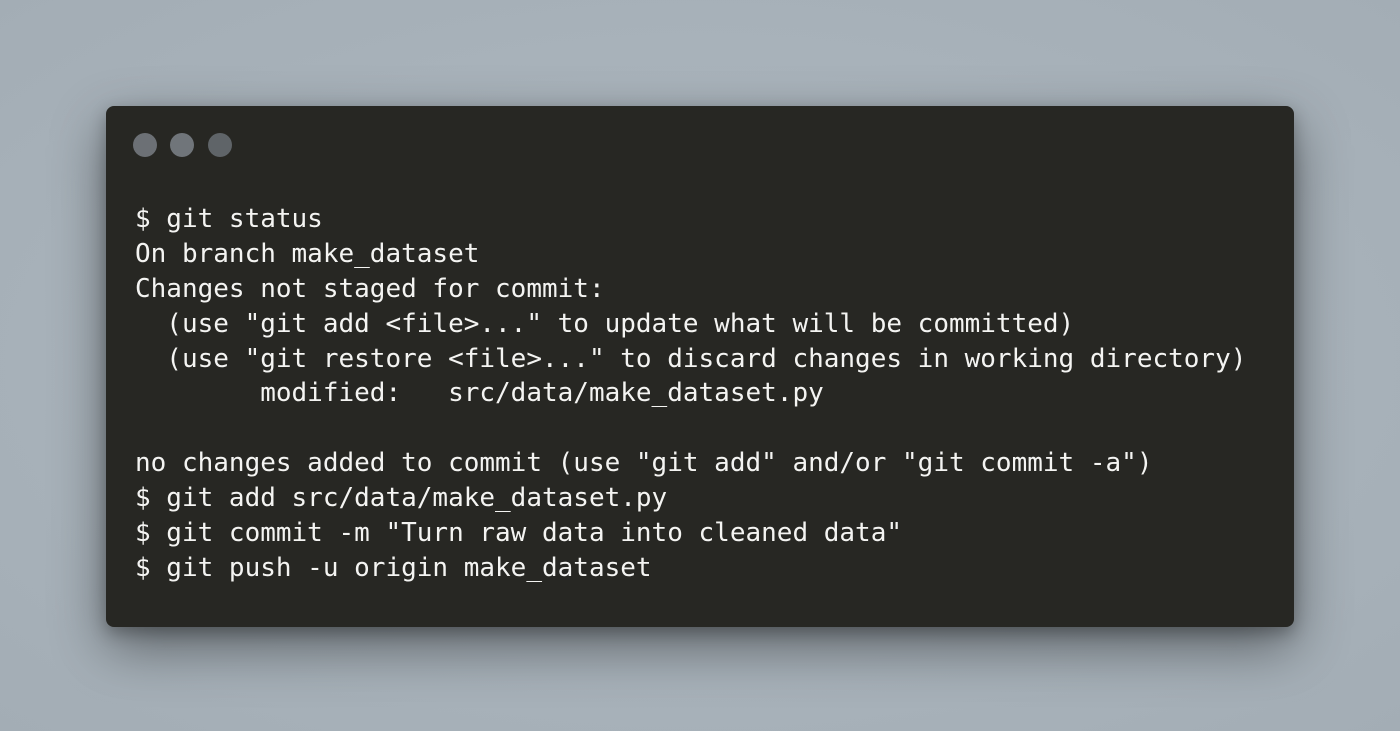 The width and height of the screenshot is (1400, 731). Describe the element at coordinates (479, 393) in the screenshot. I see `terminal-line: modified: src/data/make_dataset.py` at that location.